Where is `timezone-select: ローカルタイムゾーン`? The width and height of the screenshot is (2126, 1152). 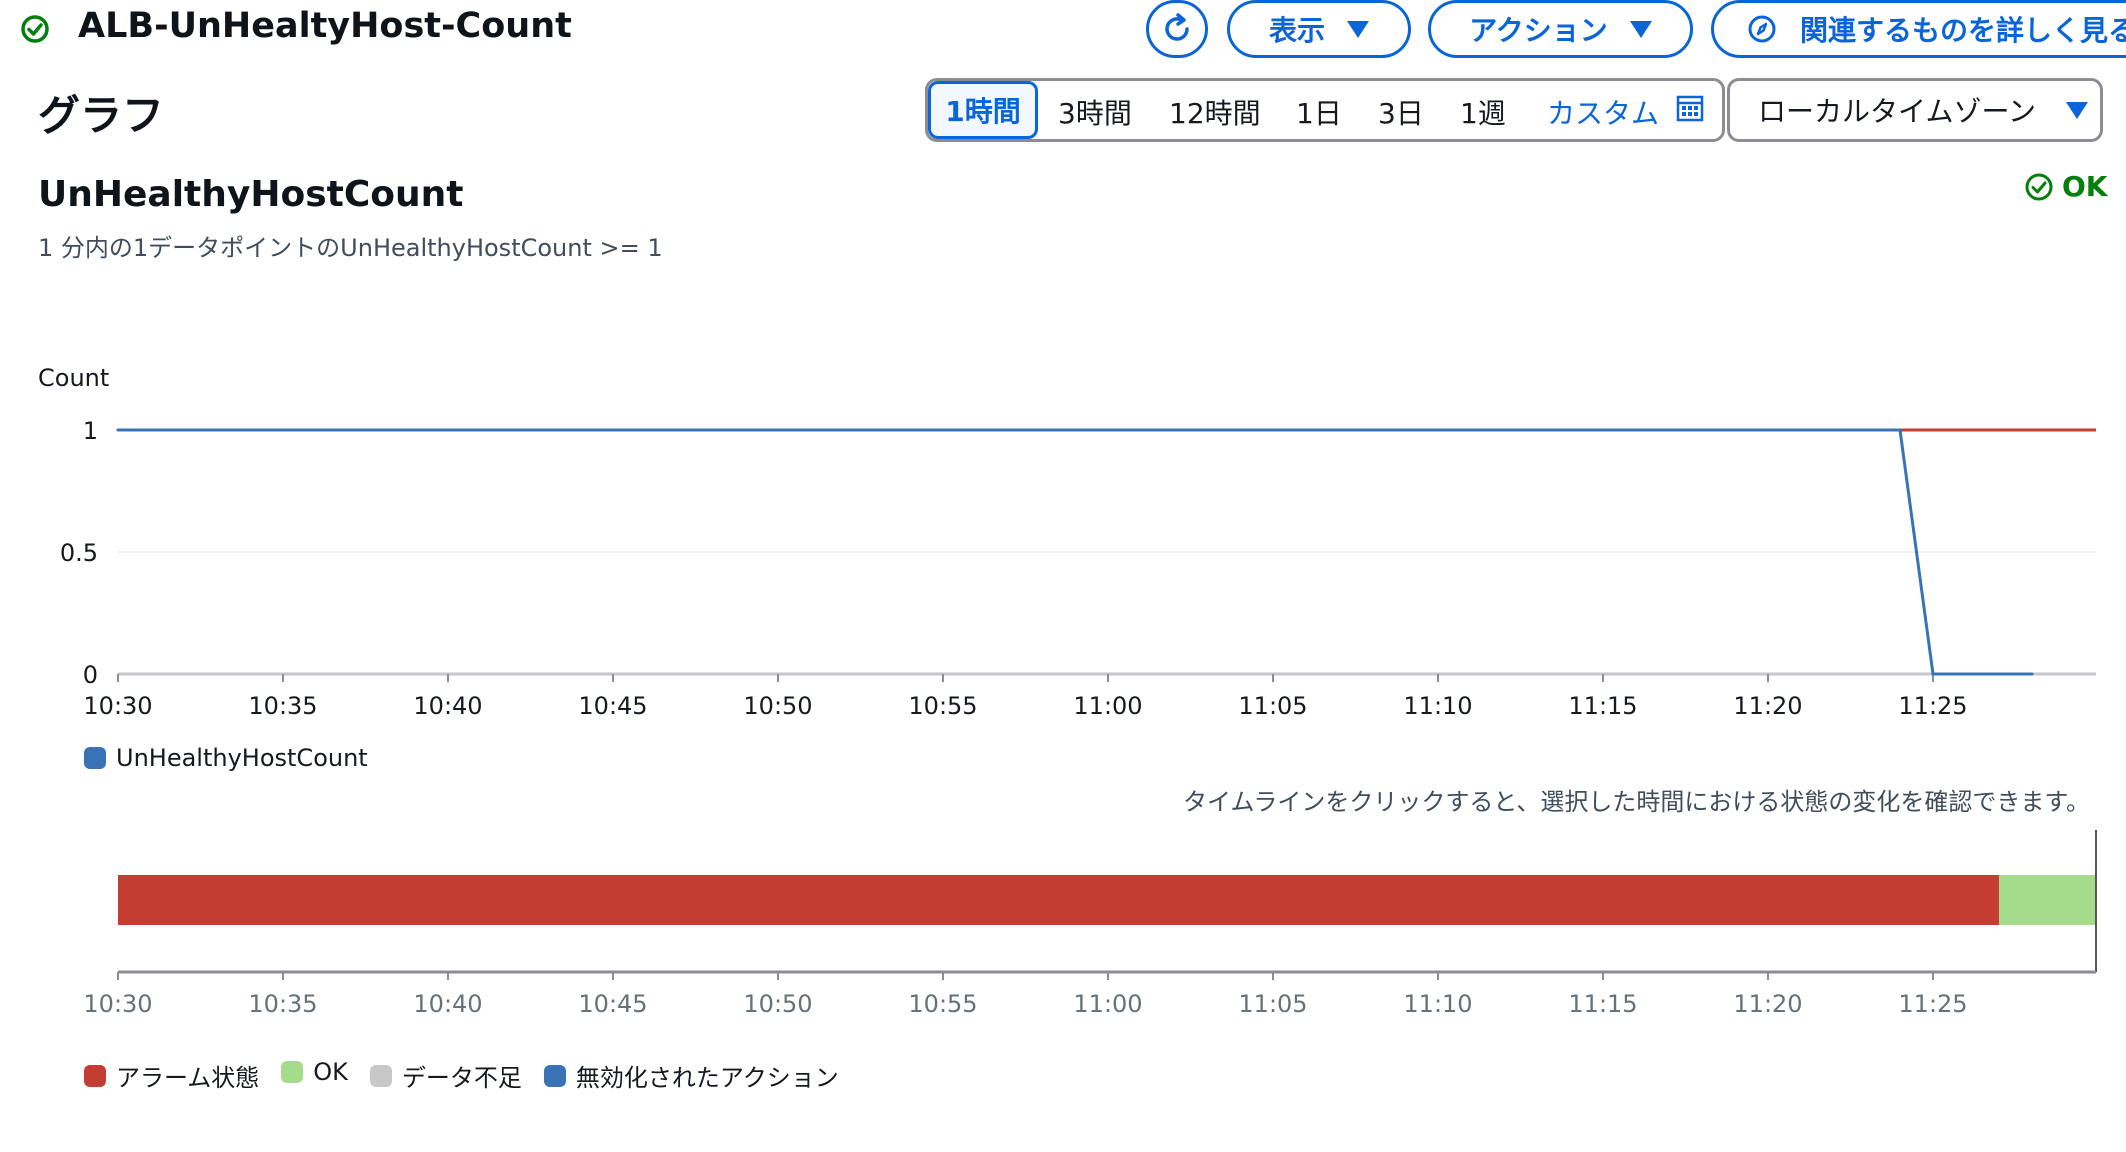 timezone-select: ローカルタイムゾーン is located at coordinates (1915, 110).